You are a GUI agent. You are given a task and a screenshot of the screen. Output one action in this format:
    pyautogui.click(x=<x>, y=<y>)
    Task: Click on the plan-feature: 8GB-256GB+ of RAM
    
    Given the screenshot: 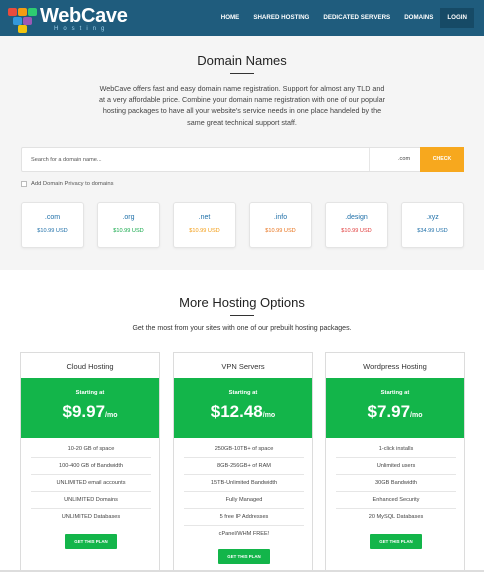 What is the action you would take?
    pyautogui.click(x=244, y=466)
    